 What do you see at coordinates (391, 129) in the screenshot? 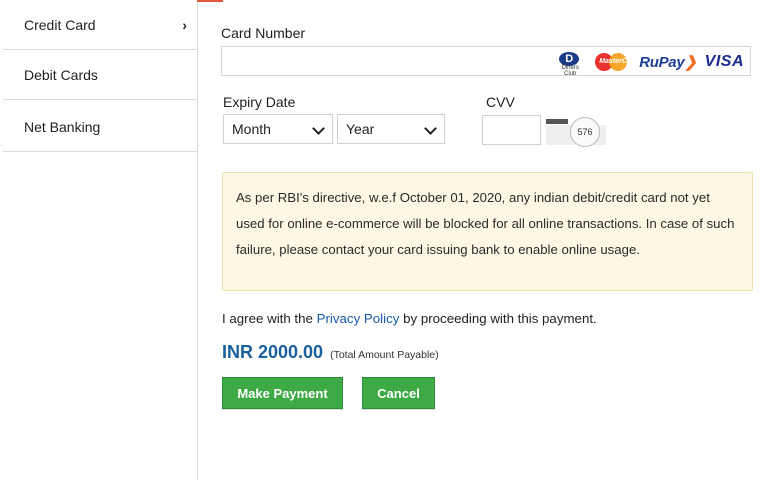
I see `expiry-year-select: Year` at bounding box center [391, 129].